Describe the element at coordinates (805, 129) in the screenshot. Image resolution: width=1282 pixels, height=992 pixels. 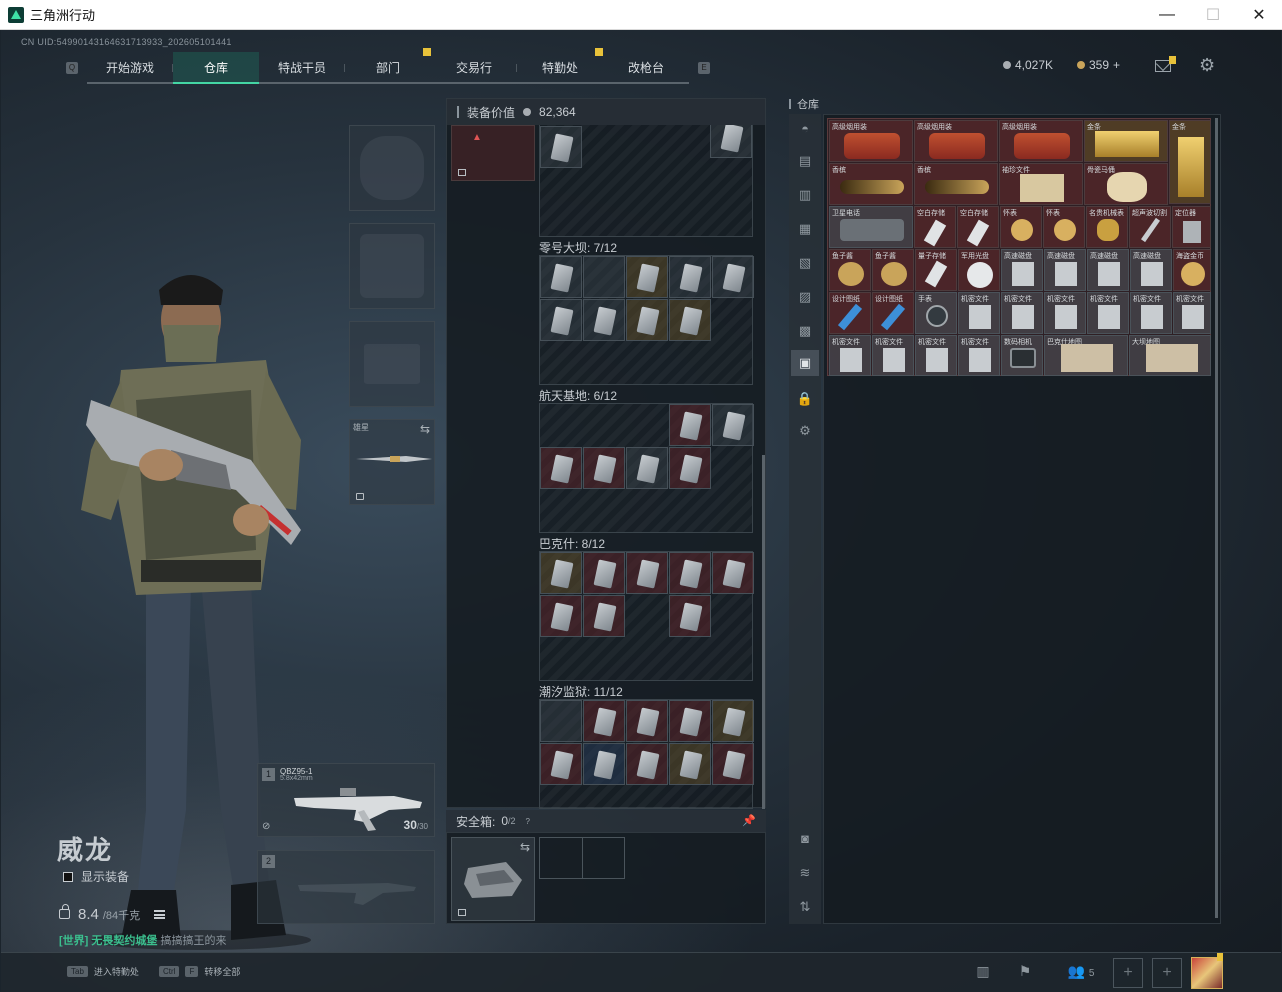
I see `helmet-filter-icon: ◓` at that location.